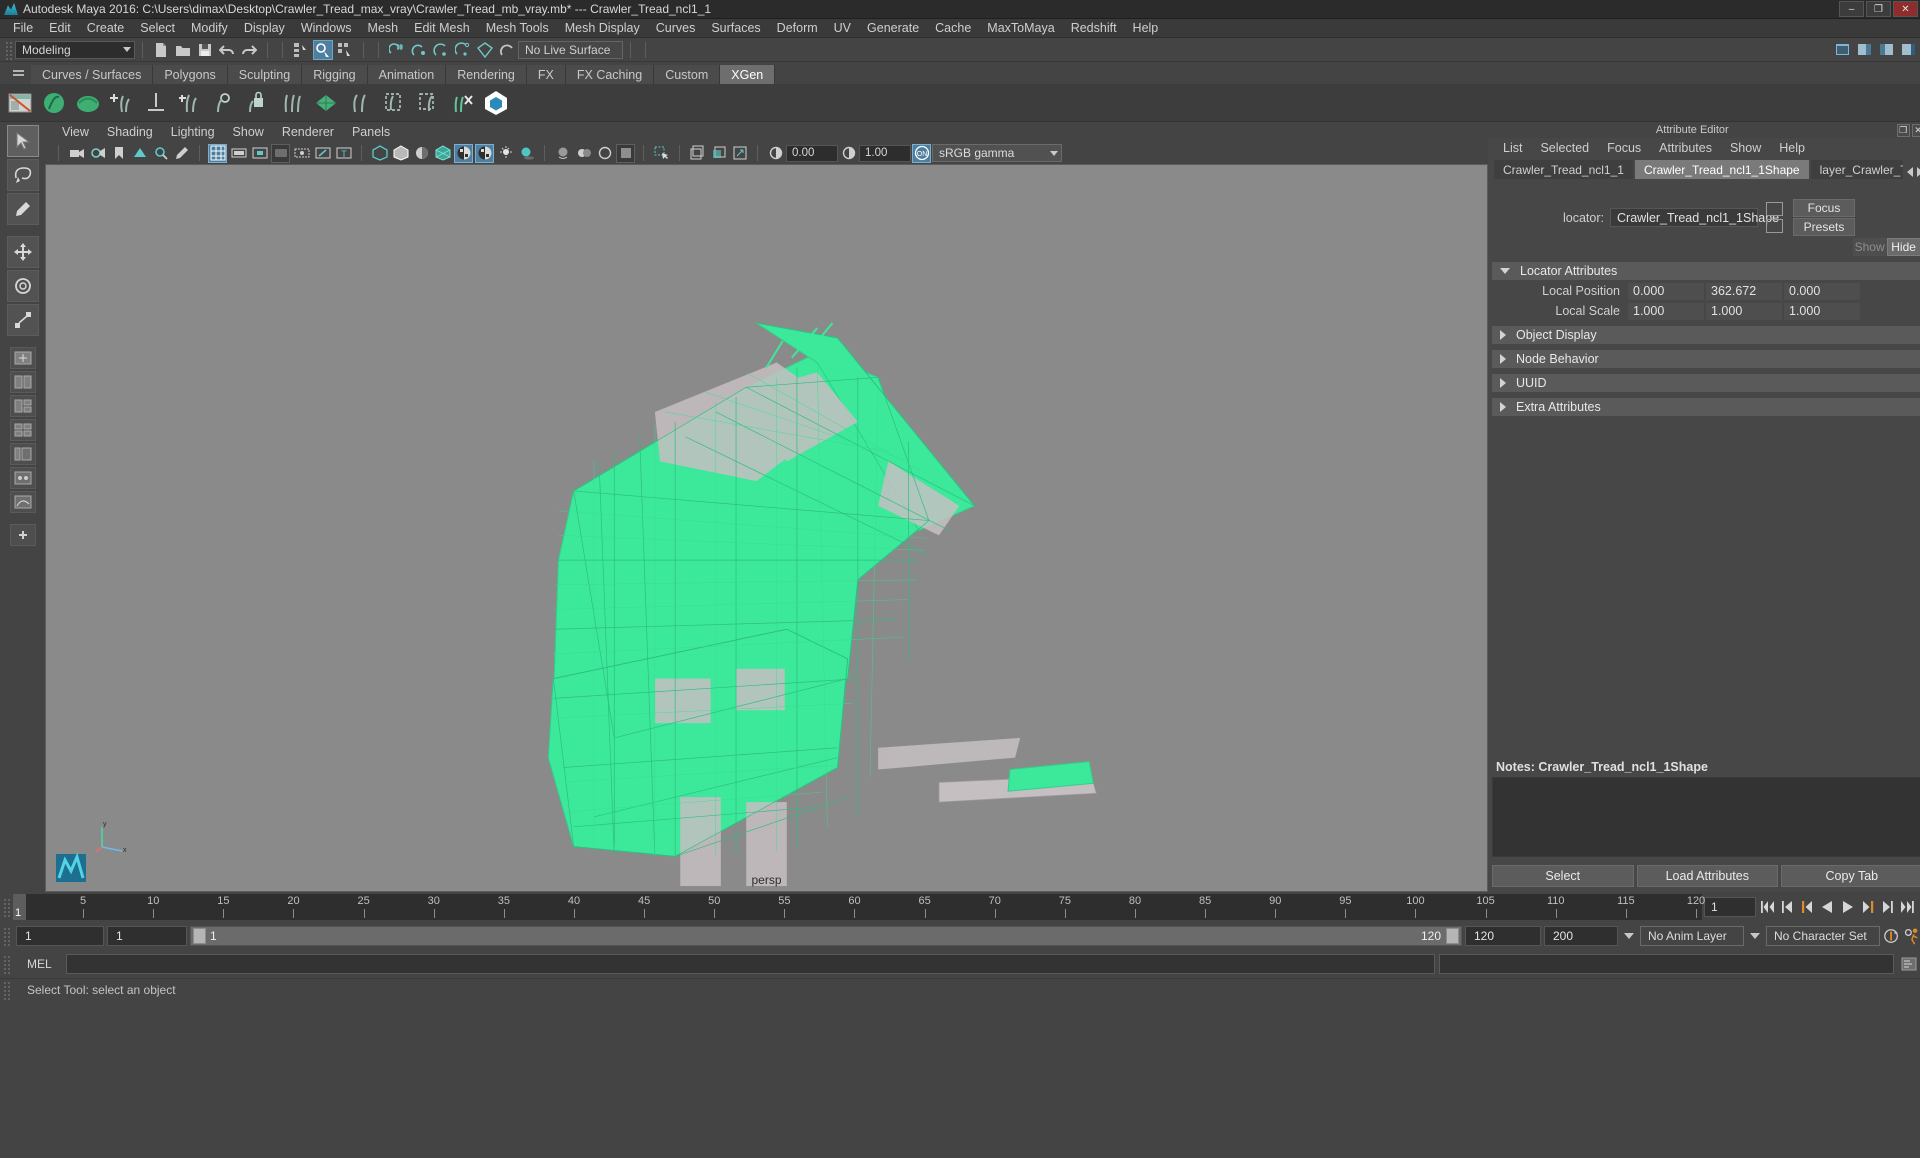  What do you see at coordinates (301, 153) in the screenshot?
I see `xray-icon` at bounding box center [301, 153].